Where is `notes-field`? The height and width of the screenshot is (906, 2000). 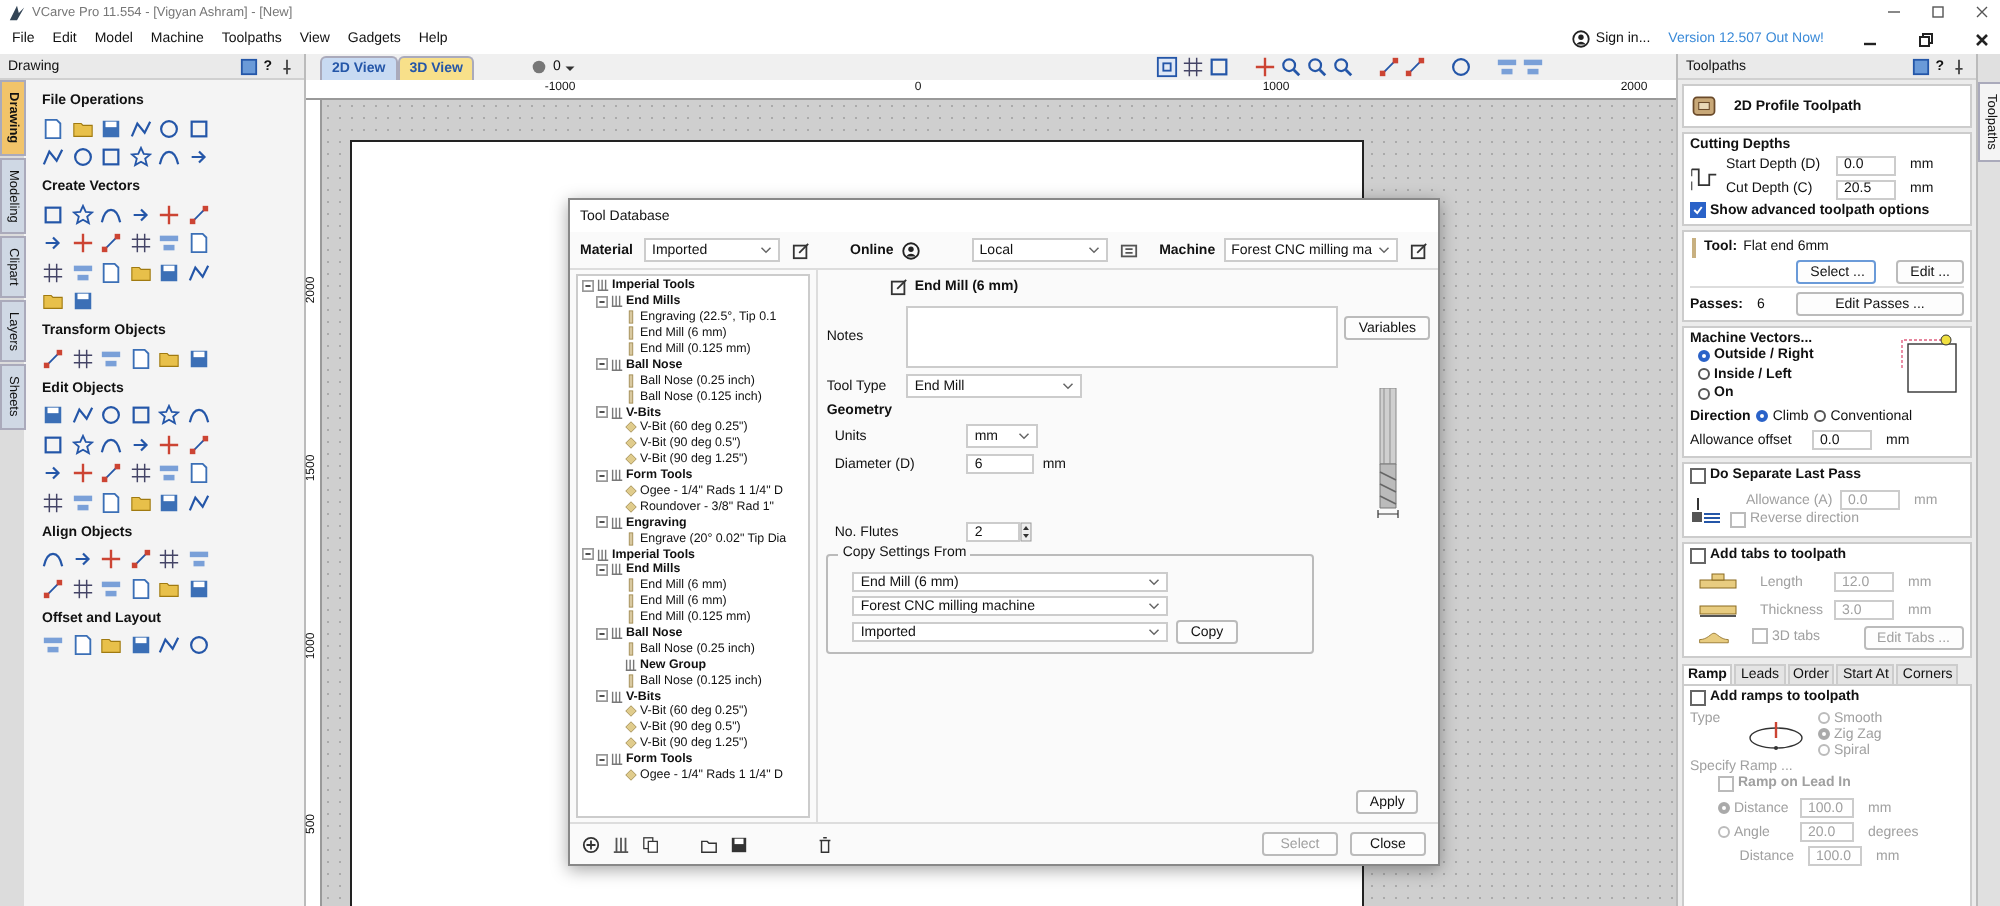 notes-field is located at coordinates (1122, 337).